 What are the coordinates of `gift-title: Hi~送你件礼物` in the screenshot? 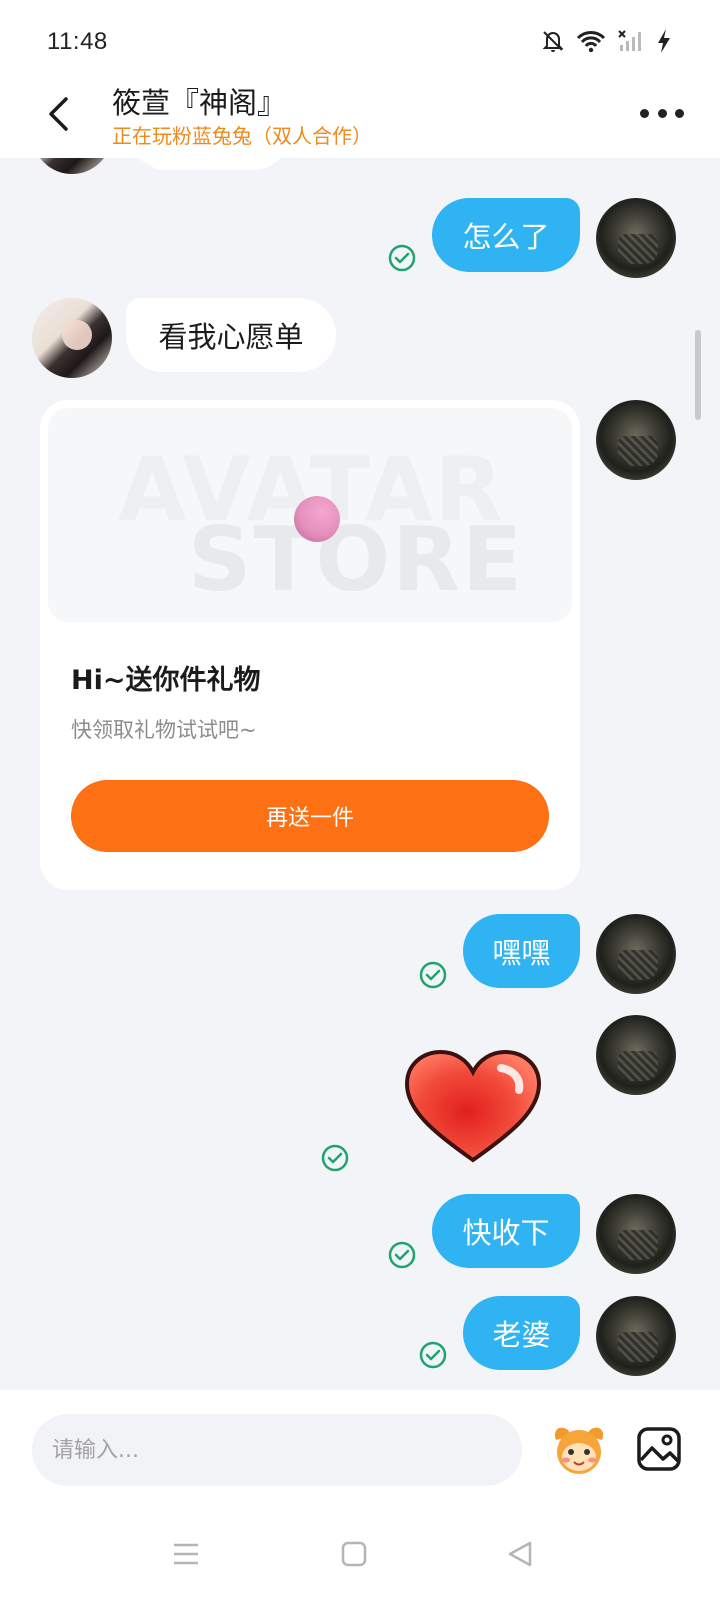 It's located at (166, 680).